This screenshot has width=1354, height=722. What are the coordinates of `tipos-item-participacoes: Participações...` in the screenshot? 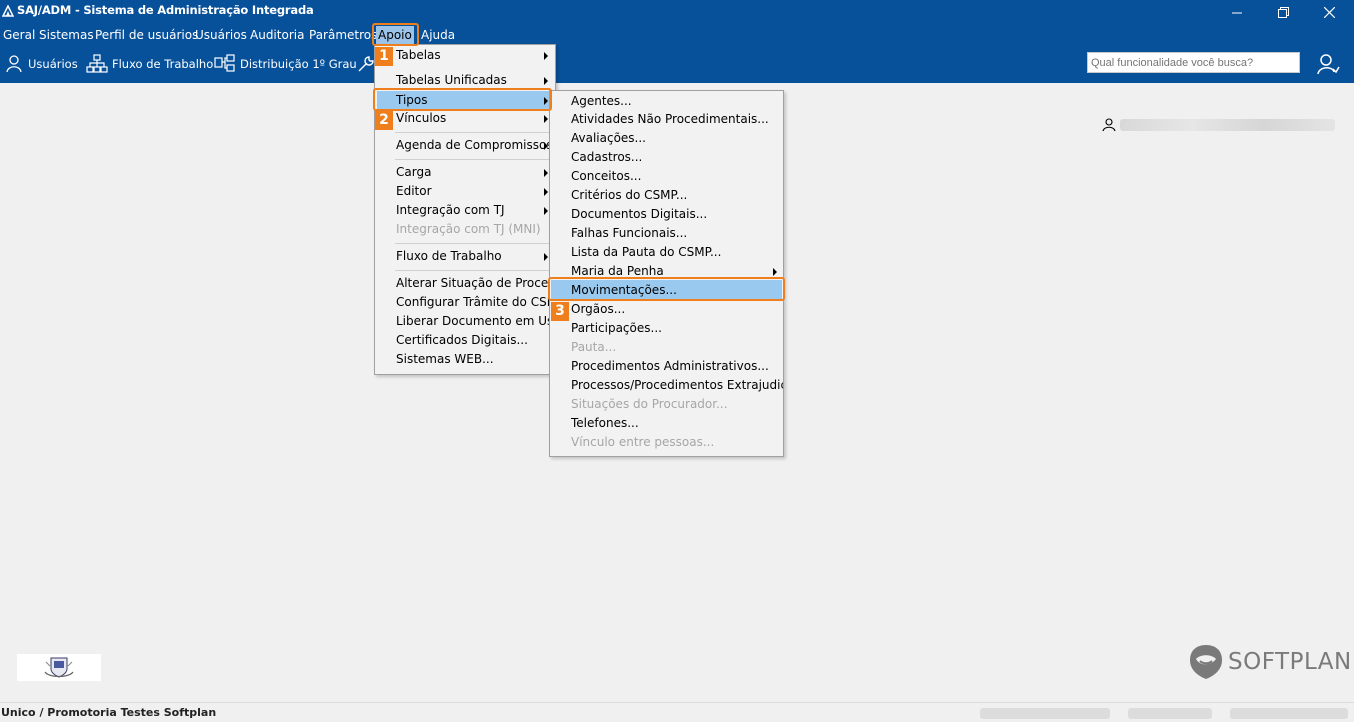 It's located at (676, 328).